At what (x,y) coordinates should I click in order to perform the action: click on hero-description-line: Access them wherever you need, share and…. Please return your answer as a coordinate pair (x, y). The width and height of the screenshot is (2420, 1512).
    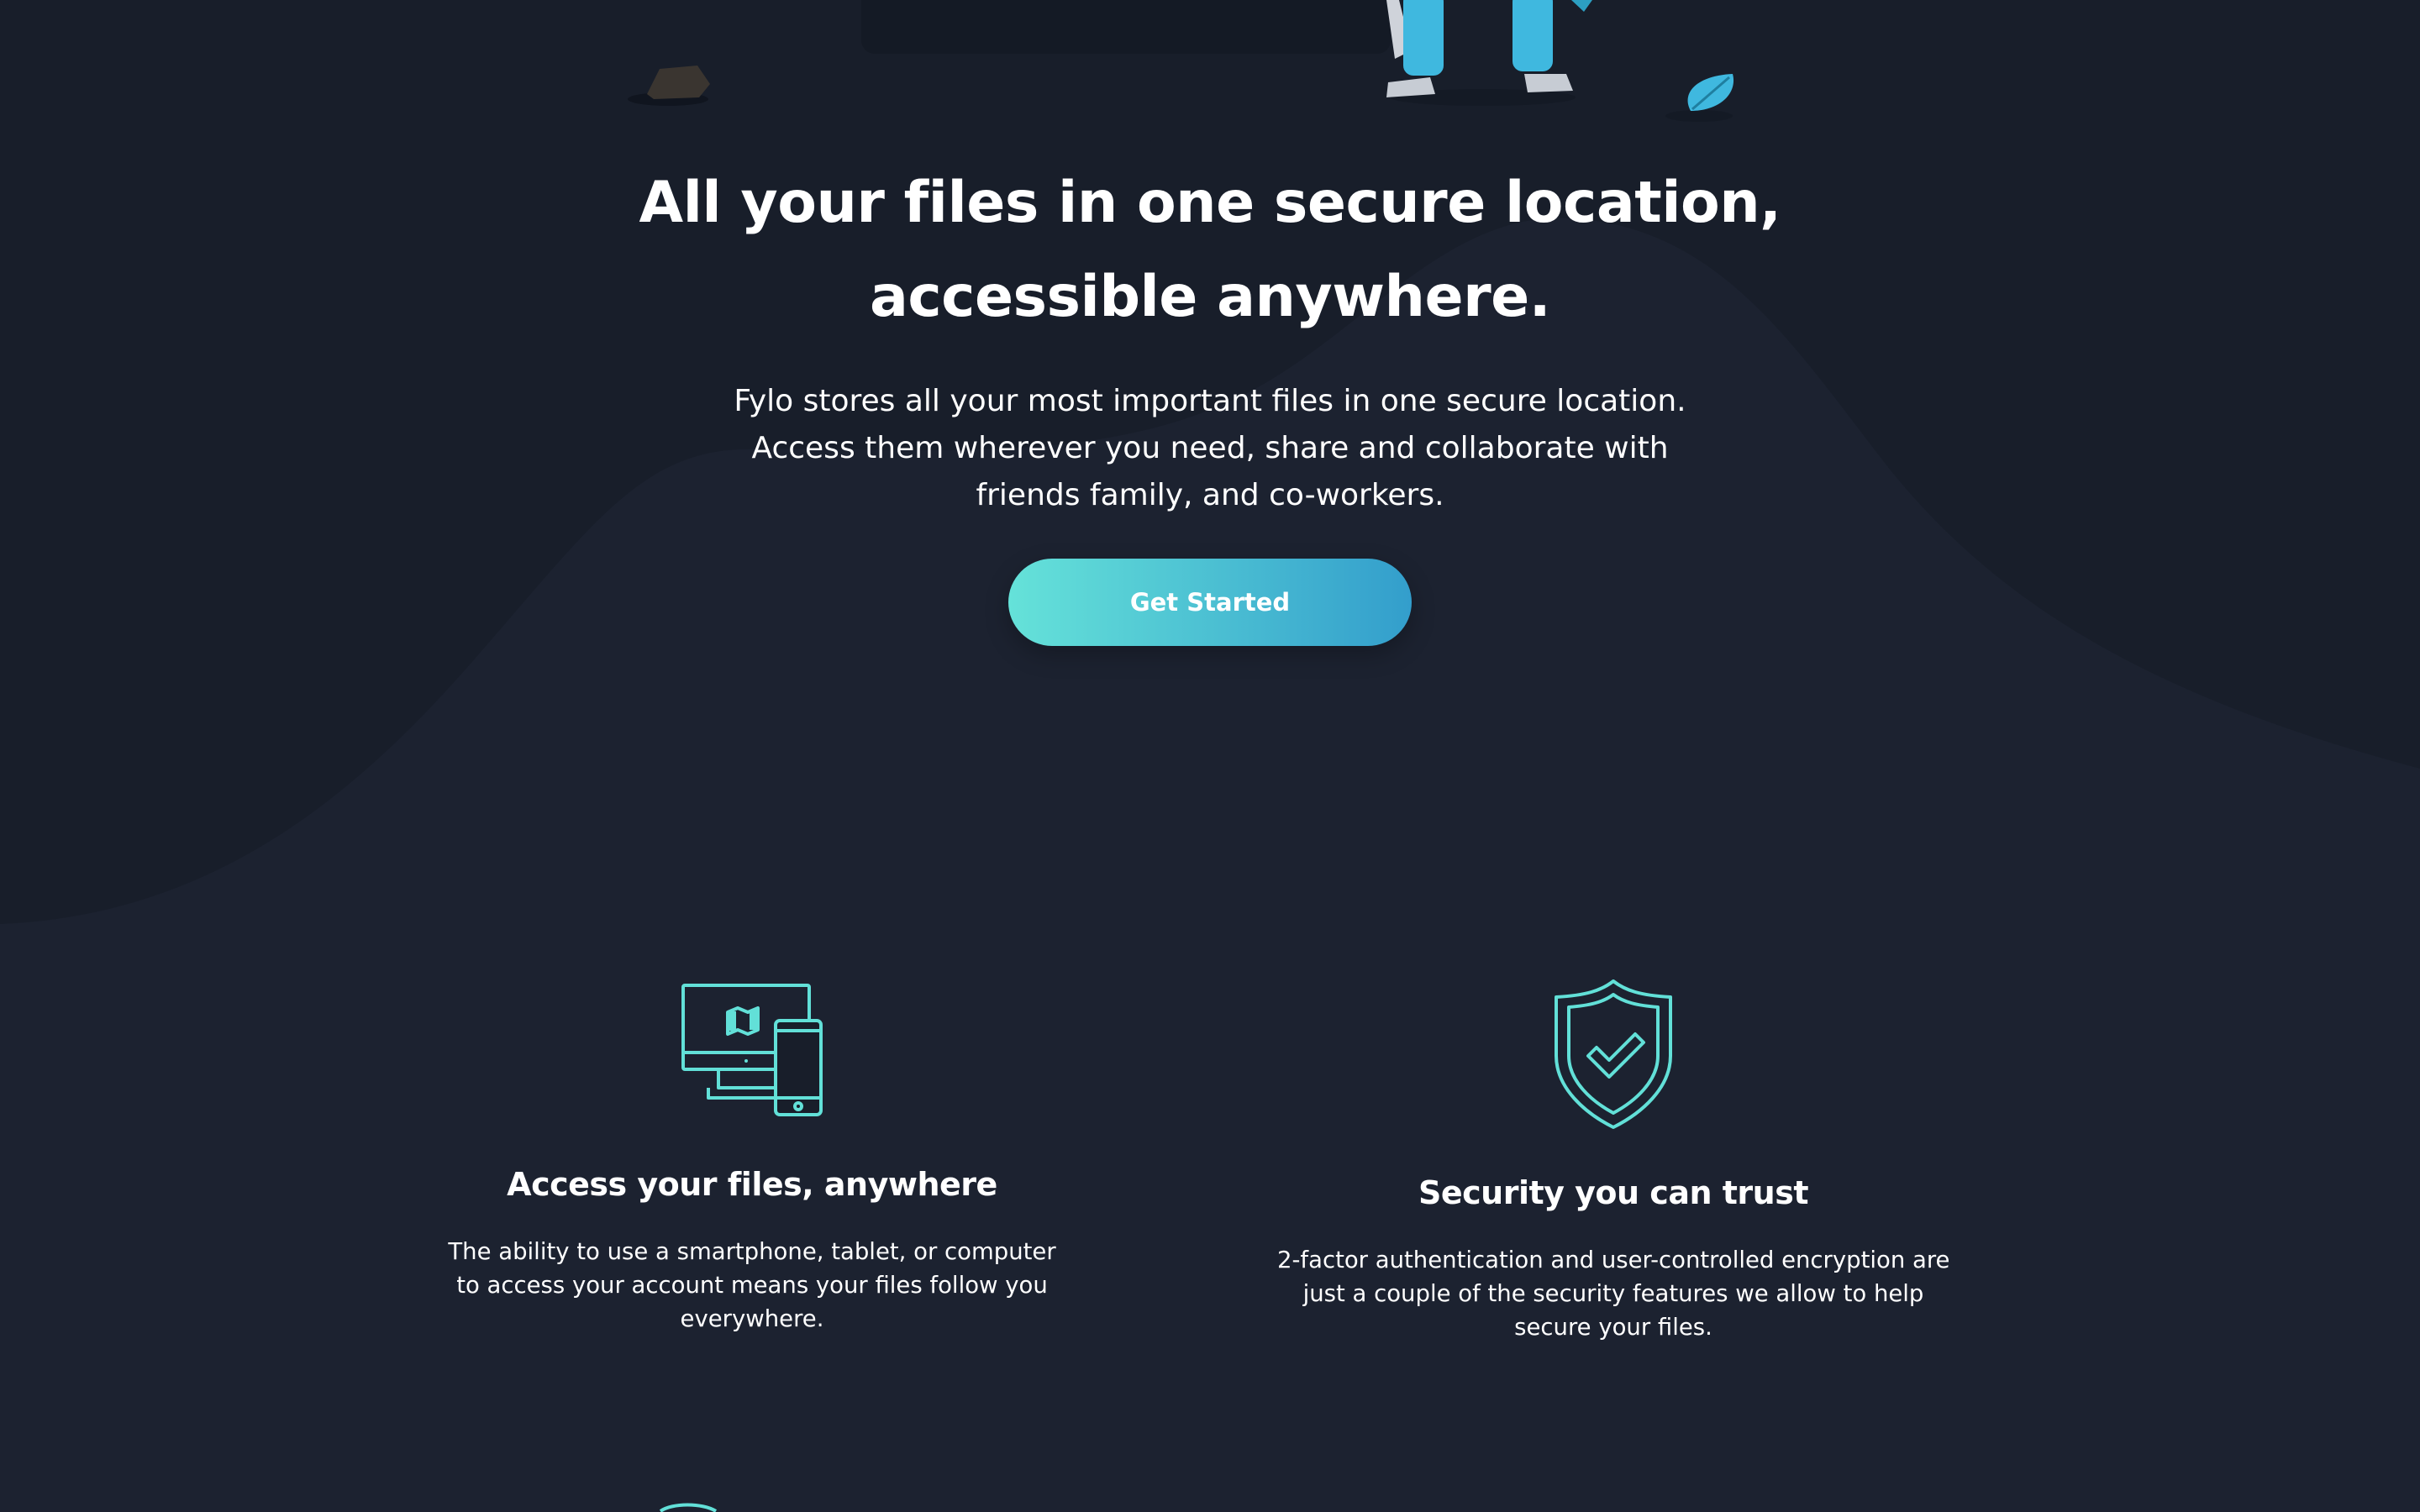
    Looking at the image, I should click on (1210, 448).